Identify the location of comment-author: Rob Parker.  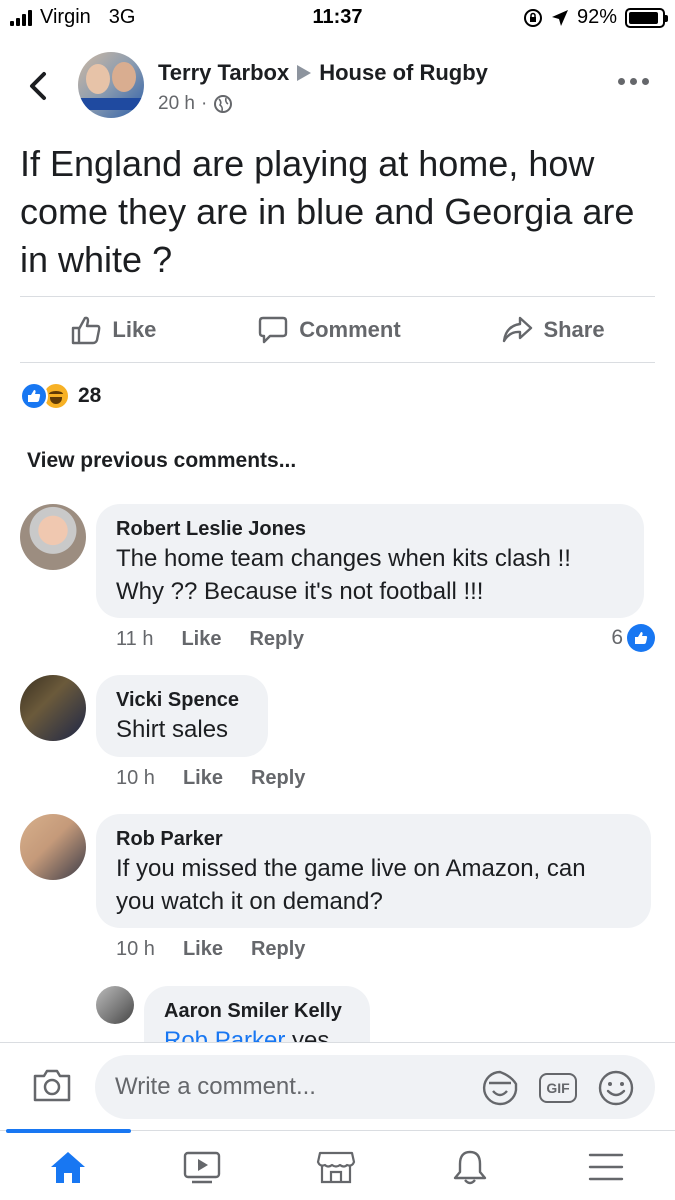
(373, 839).